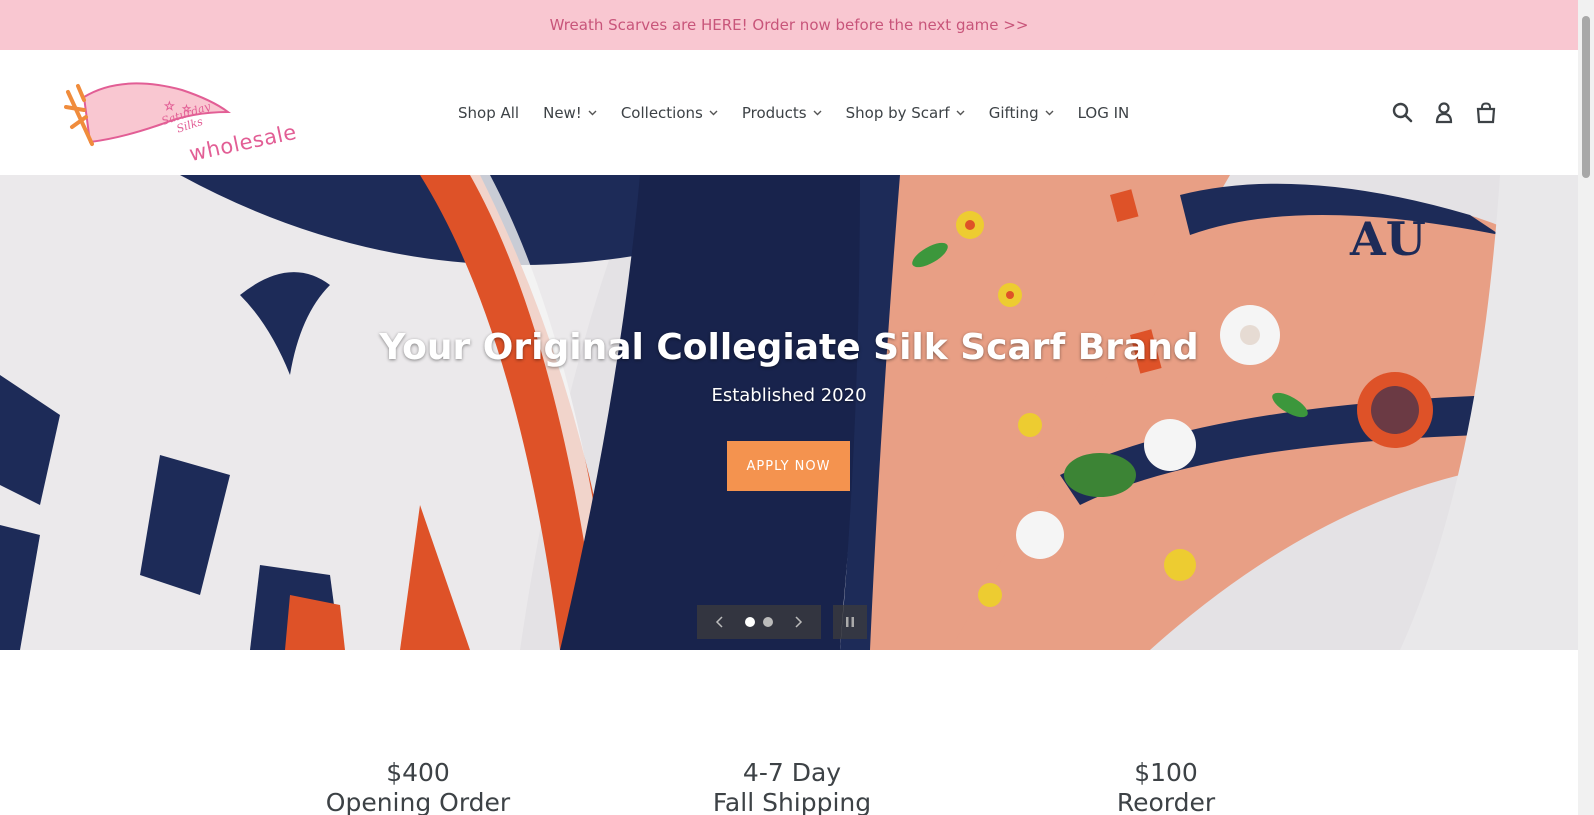  Describe the element at coordinates (799, 622) in the screenshot. I see `next-slide-icon` at that location.